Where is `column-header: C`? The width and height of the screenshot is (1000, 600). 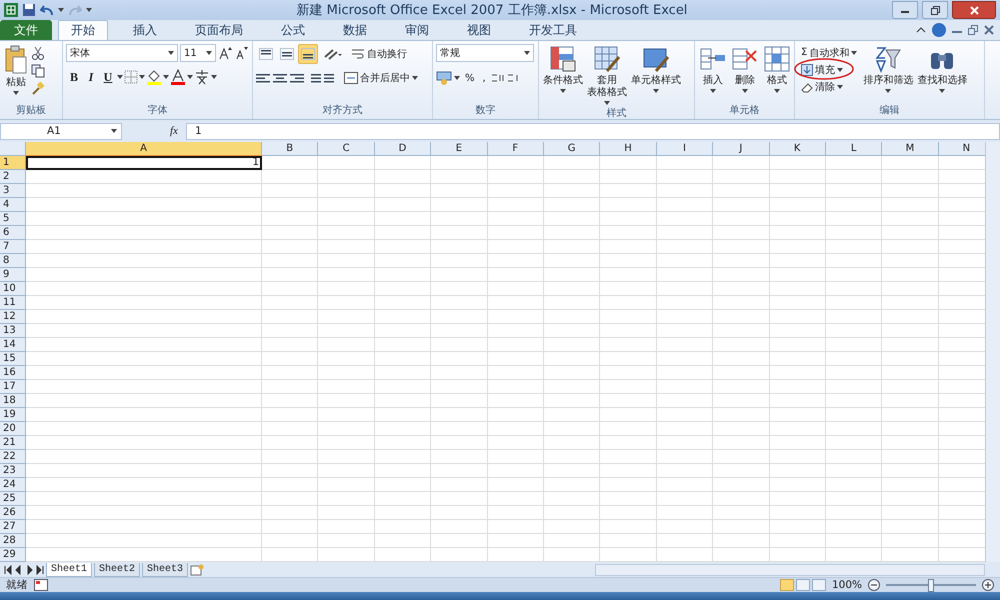 column-header: C is located at coordinates (346, 149).